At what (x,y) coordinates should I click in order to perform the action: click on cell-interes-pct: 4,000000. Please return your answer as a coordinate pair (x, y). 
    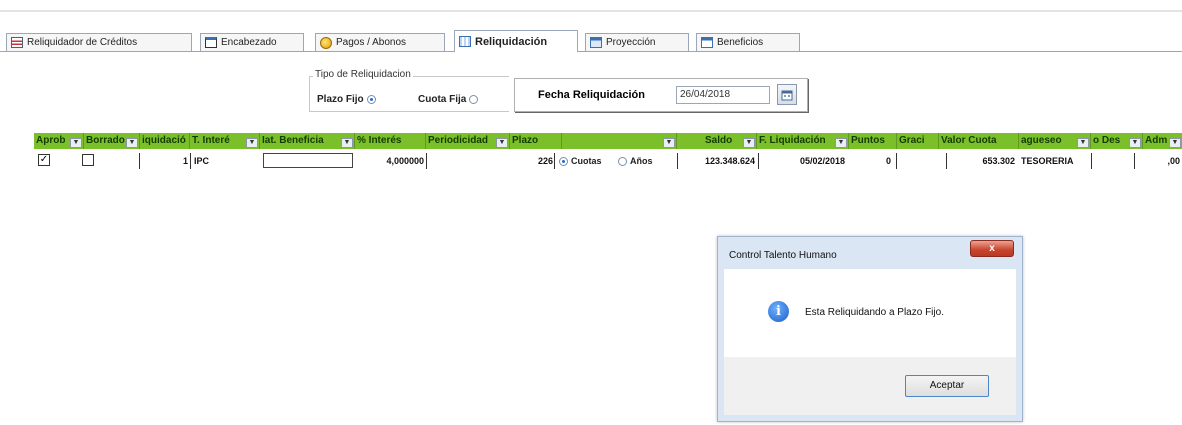
    Looking at the image, I should click on (405, 161).